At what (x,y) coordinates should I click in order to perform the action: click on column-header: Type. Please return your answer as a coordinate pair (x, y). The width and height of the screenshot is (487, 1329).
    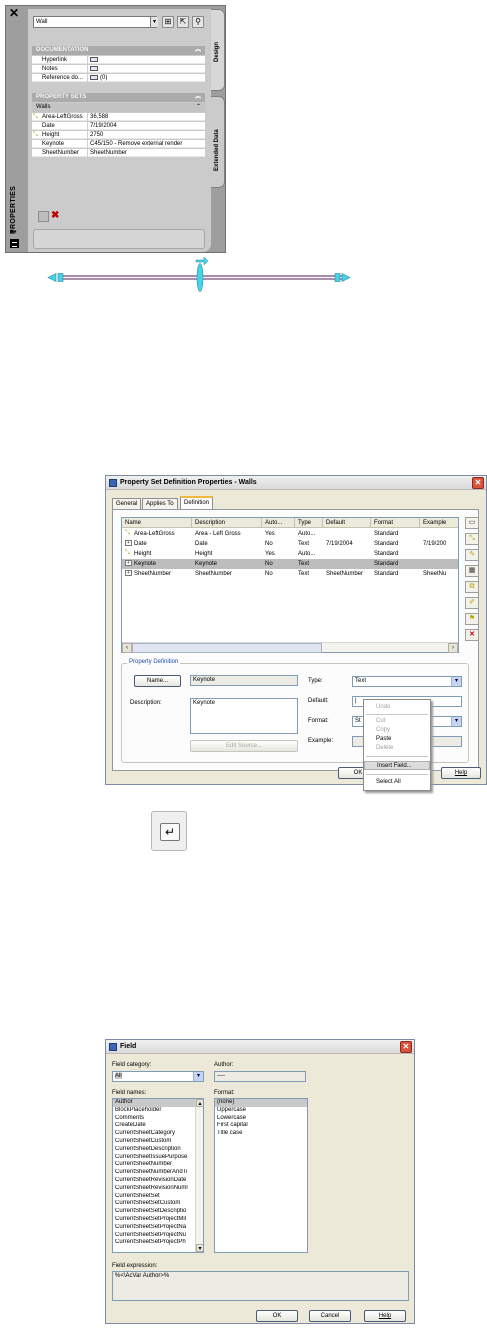
    Looking at the image, I should click on (309, 523).